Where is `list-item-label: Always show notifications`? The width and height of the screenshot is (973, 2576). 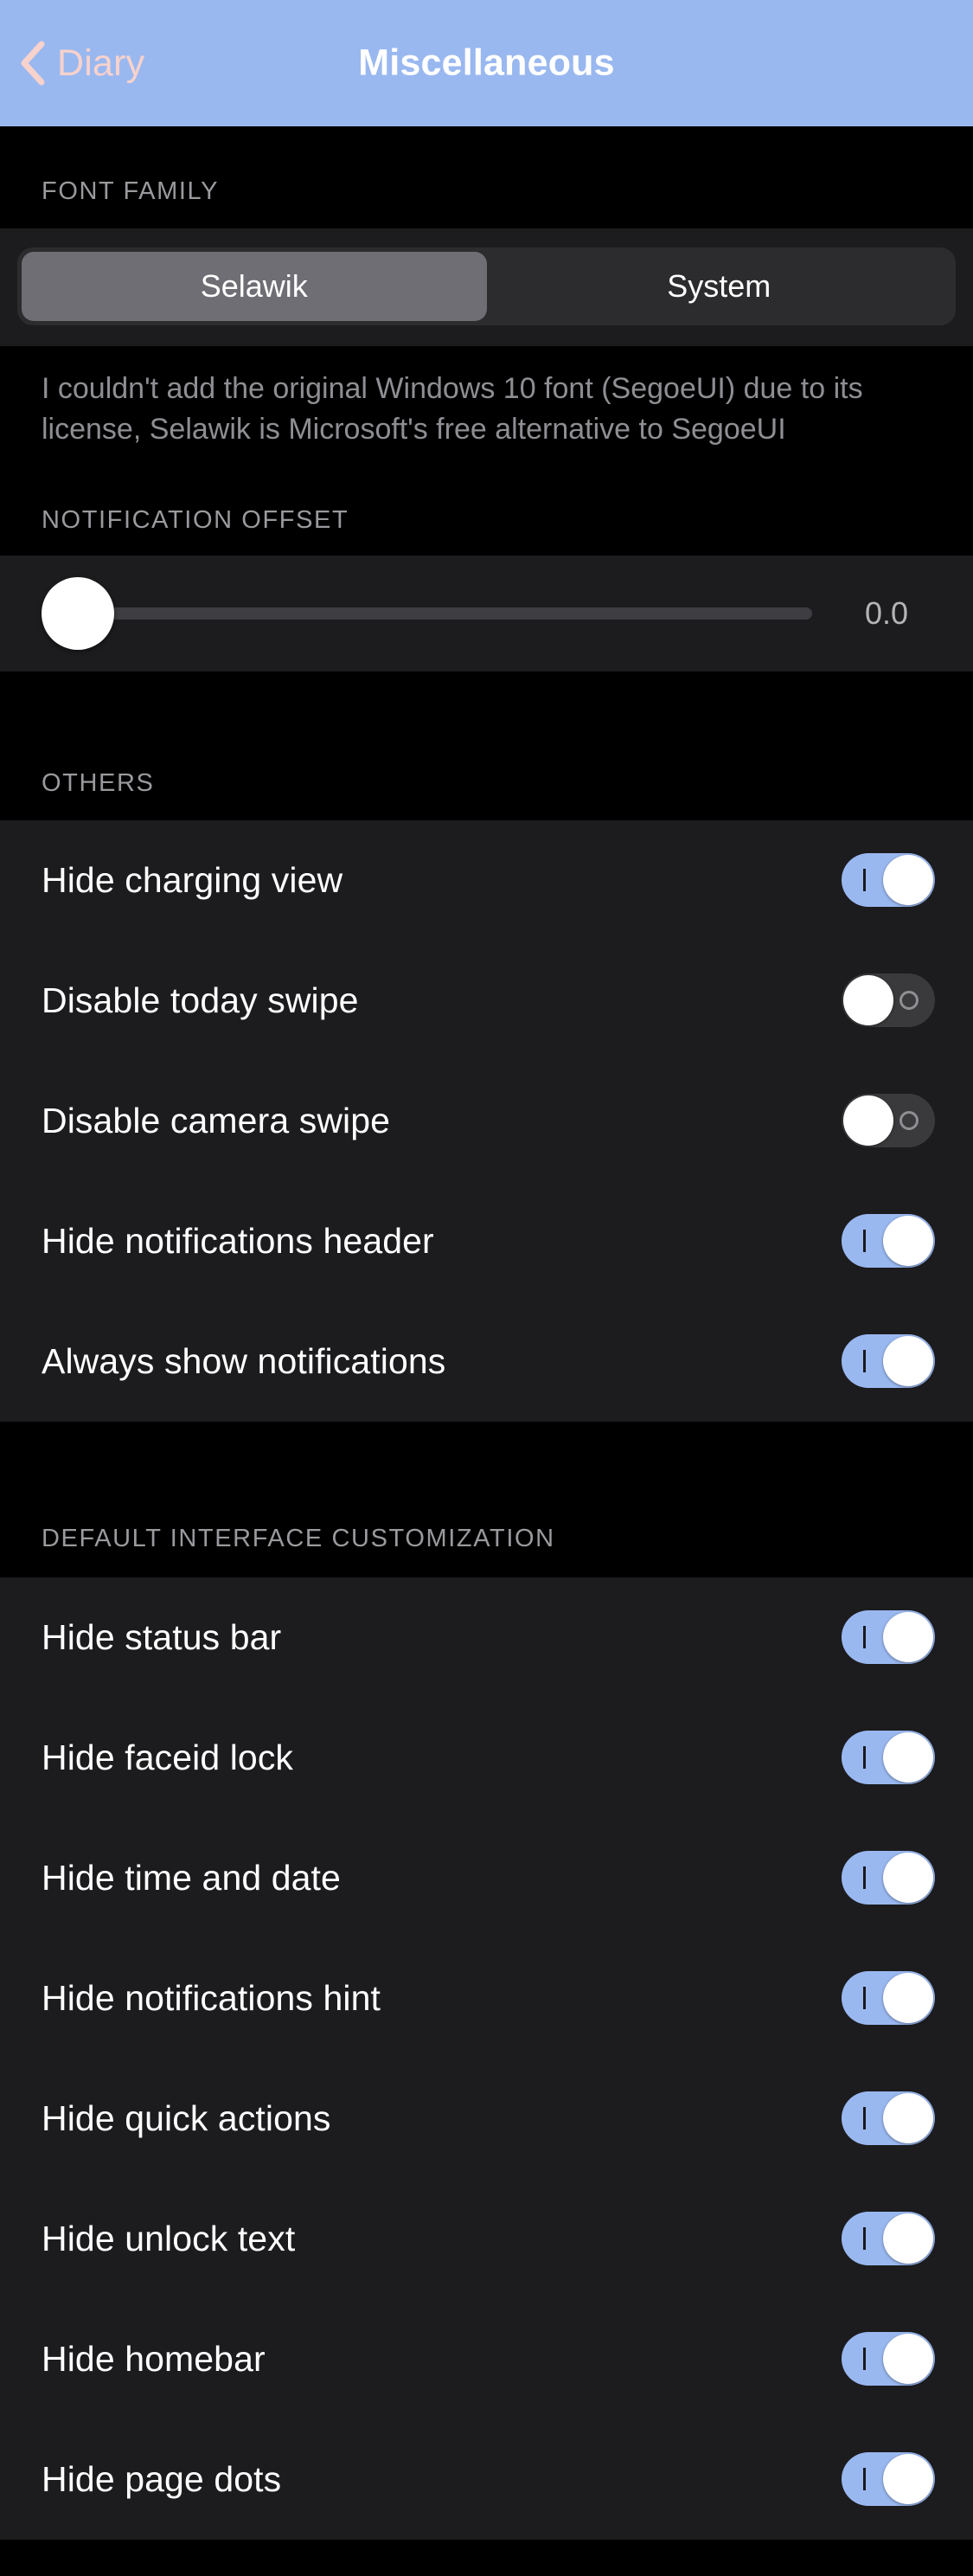
list-item-label: Always show notifications is located at coordinates (244, 1361).